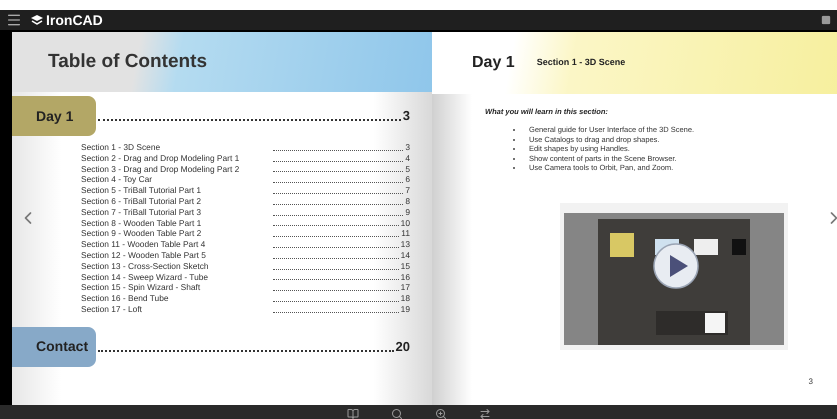 The height and width of the screenshot is (419, 837). Describe the element at coordinates (125, 298) in the screenshot. I see `section-title: Section 16 - Bend Tube` at that location.